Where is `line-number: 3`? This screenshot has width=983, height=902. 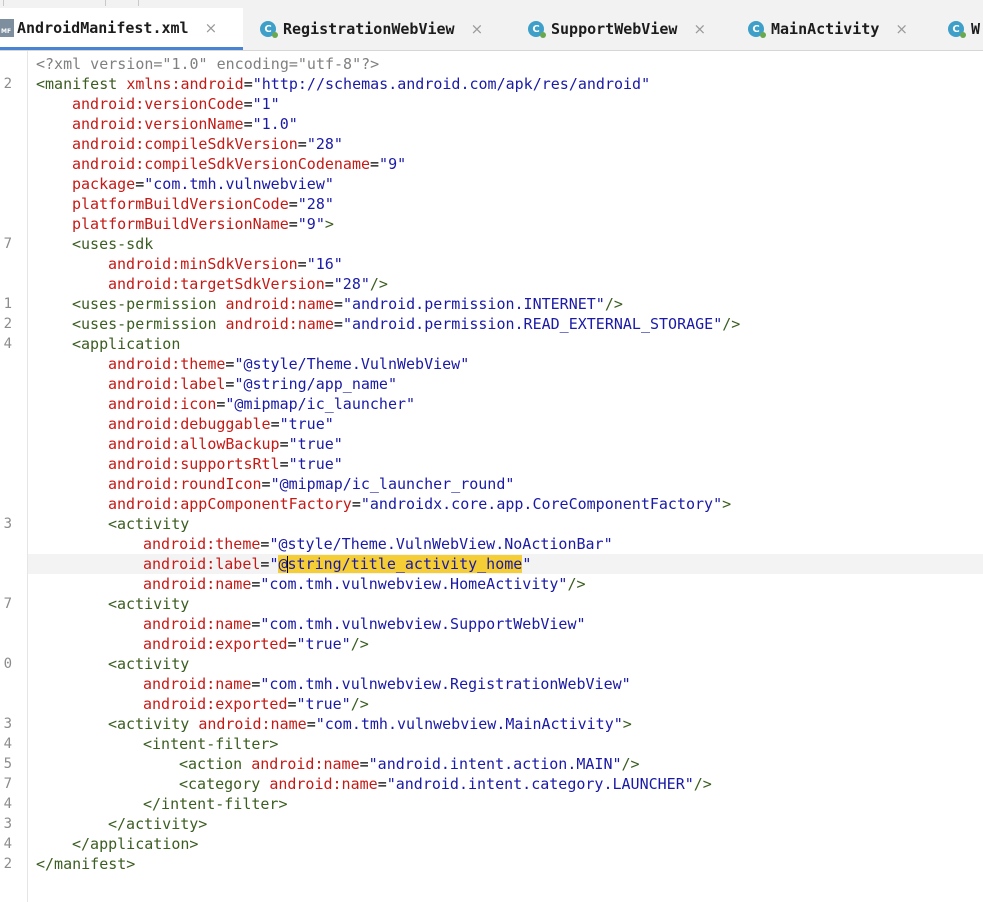 line-number: 3 is located at coordinates (7, 824).